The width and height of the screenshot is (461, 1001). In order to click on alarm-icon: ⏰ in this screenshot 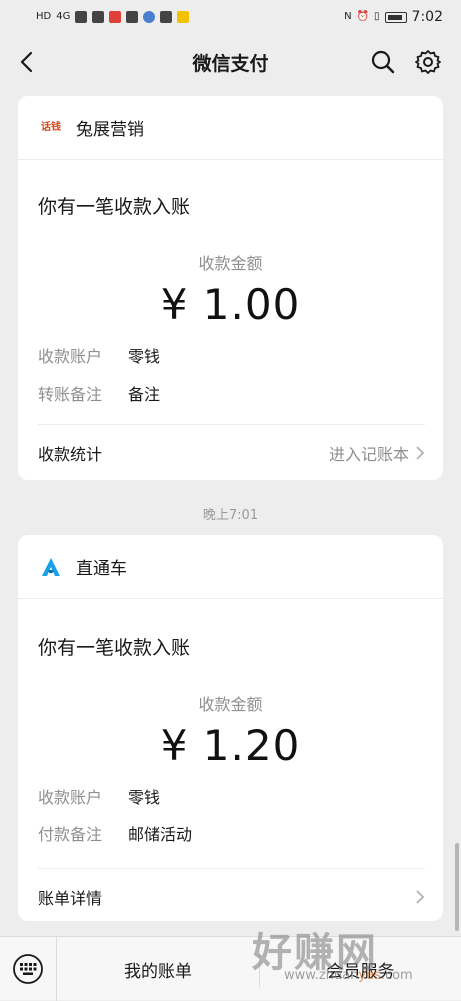, I will do `click(363, 16)`.